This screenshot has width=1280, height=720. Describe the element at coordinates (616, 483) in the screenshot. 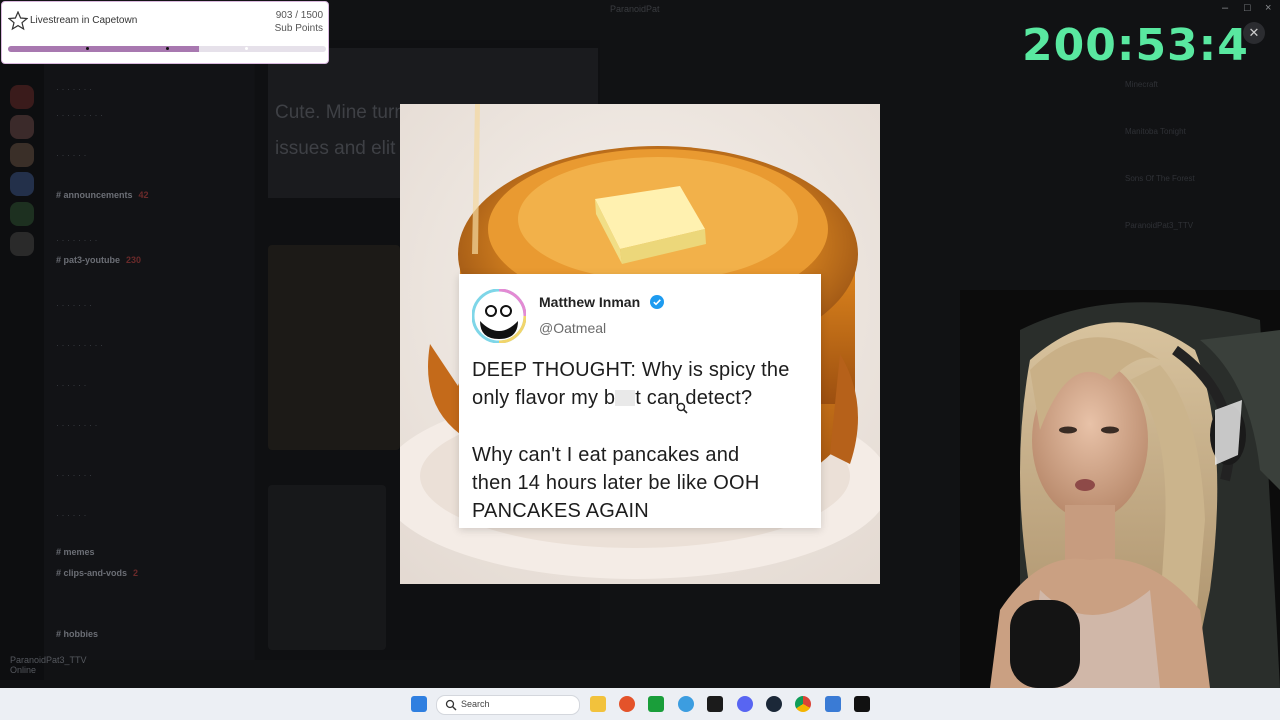

I see `tweet-text-line: then 14 hours later be like OOH` at that location.